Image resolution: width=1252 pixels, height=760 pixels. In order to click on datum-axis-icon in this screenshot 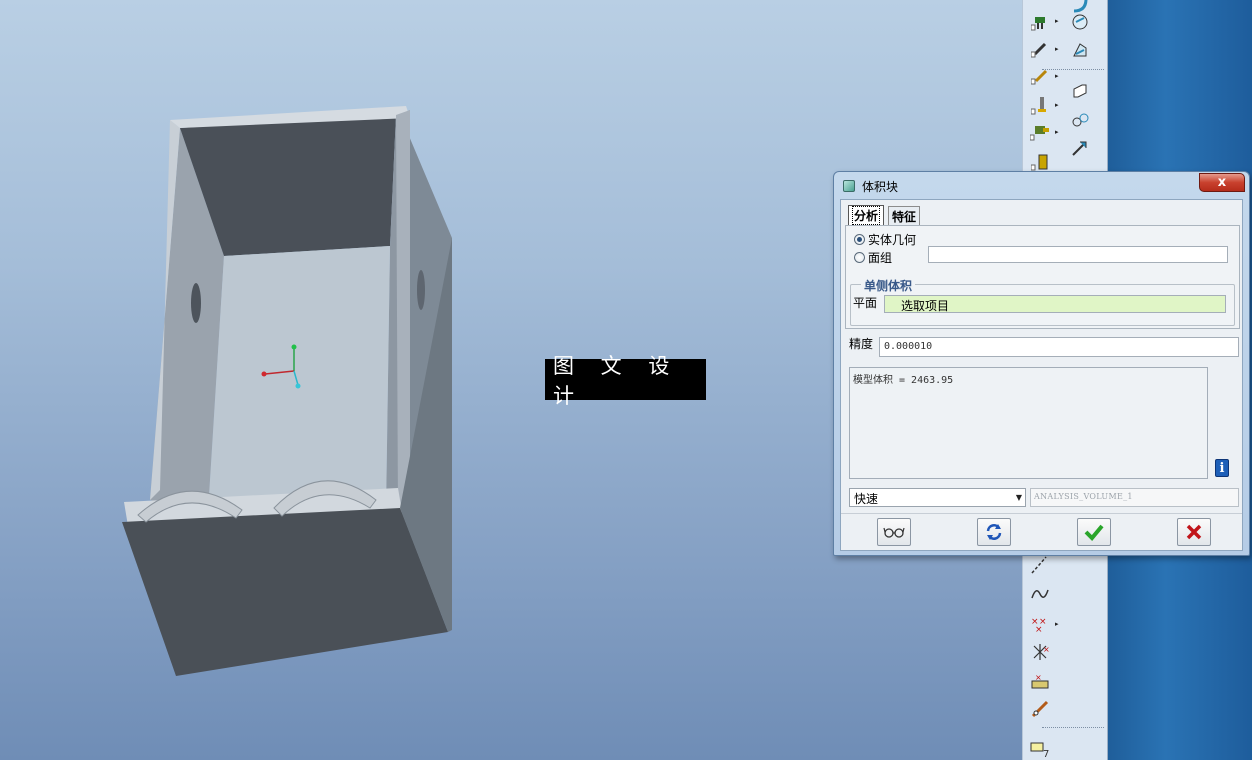, I will do `click(1040, 49)`.